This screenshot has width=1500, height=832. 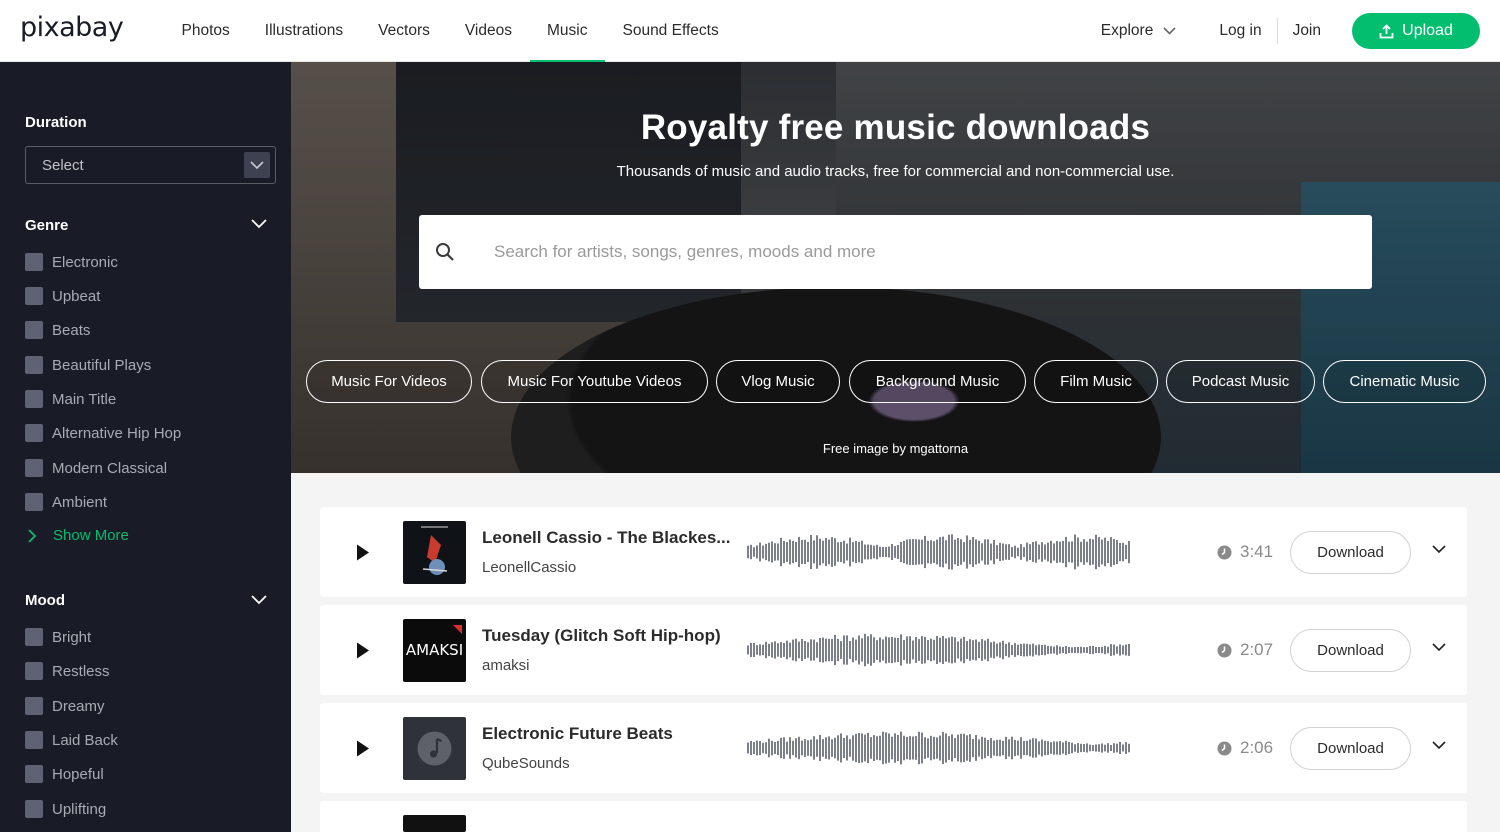 I want to click on explore-menu: Explore, so click(x=1139, y=31).